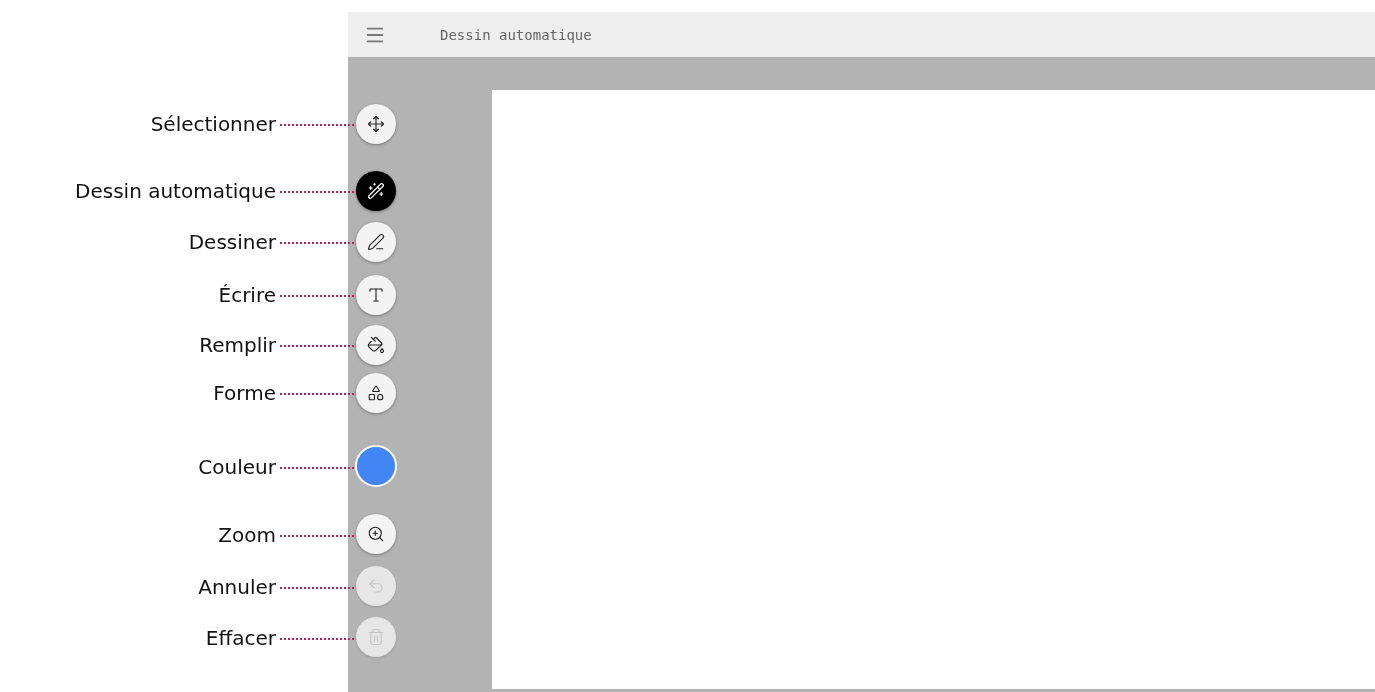 The height and width of the screenshot is (692, 1375). Describe the element at coordinates (376, 637) in the screenshot. I see `trash-icon` at that location.